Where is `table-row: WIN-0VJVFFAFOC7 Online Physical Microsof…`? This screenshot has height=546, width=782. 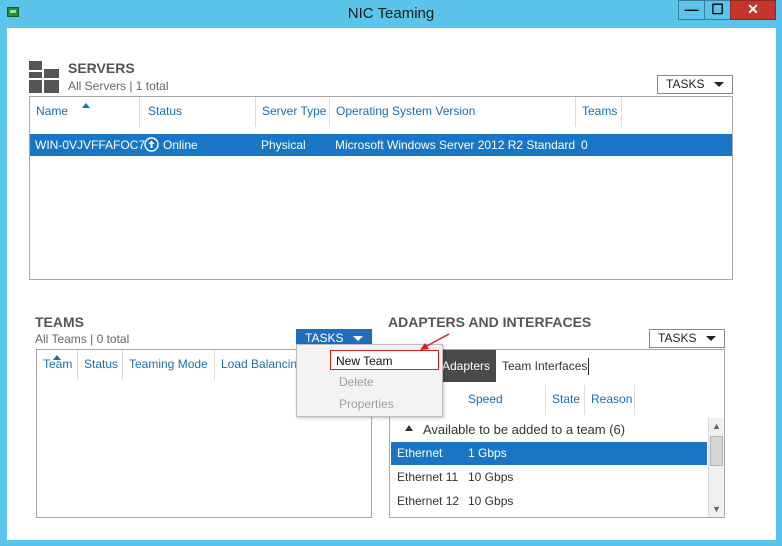 table-row: WIN-0VJVFFAFOC7 Online Physical Microsof… is located at coordinates (381, 145).